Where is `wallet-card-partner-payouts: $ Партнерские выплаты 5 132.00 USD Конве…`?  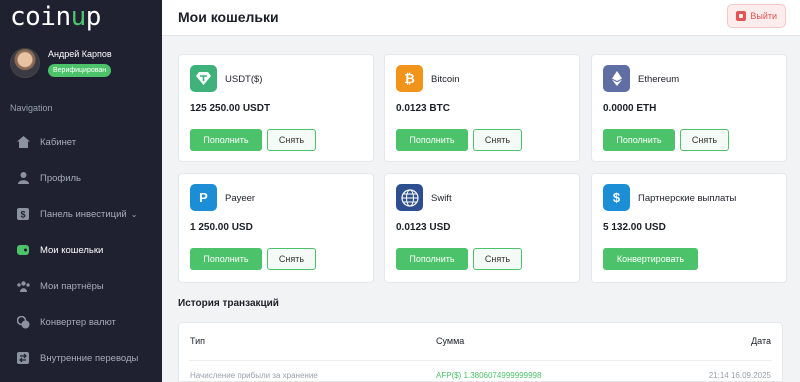
wallet-card-partner-payouts: $ Партнерские выплаты 5 132.00 USD Конве… is located at coordinates (689, 228).